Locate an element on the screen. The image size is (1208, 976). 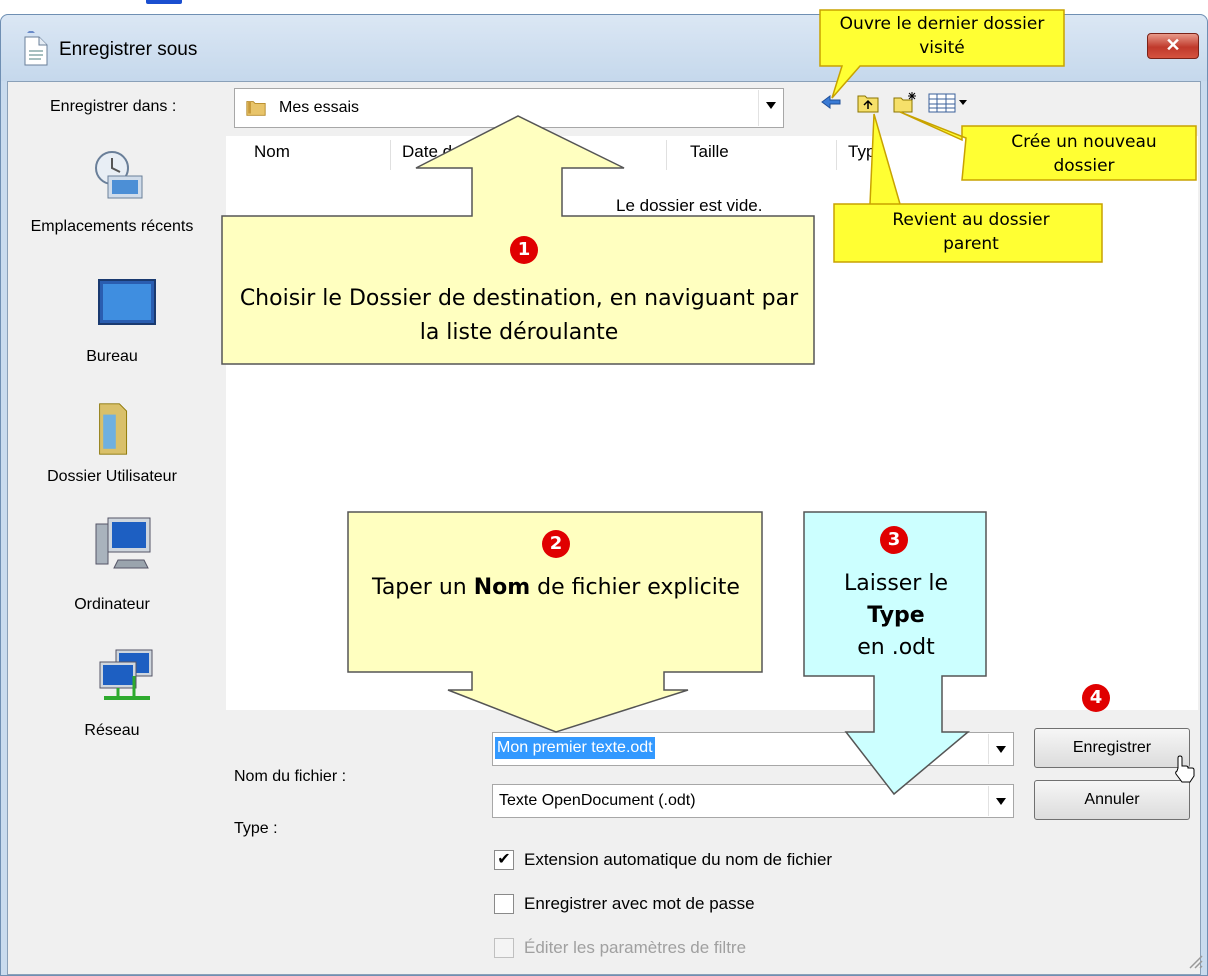
new-folder-note-text: Crée un nouveau dossier is located at coordinates (1084, 154).